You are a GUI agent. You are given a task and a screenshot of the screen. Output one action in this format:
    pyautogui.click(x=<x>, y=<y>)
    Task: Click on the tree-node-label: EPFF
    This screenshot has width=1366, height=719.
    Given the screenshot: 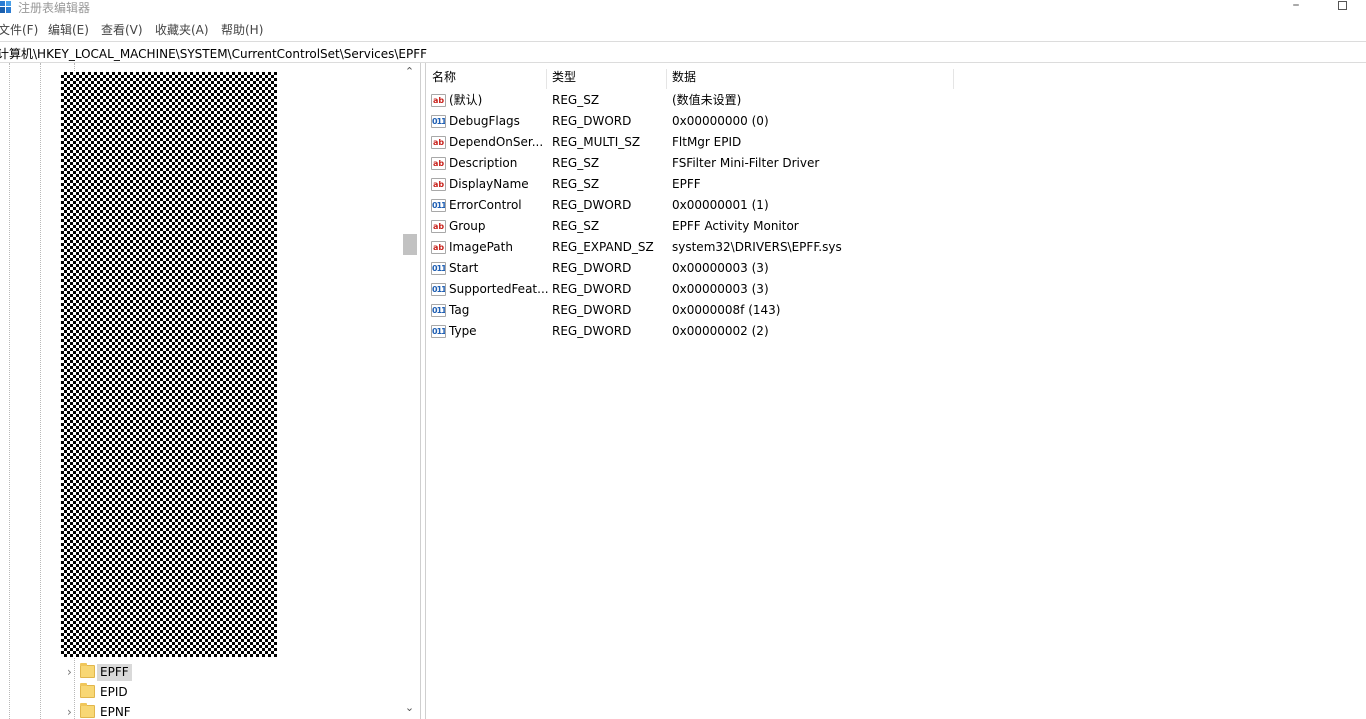 What is the action you would take?
    pyautogui.click(x=114, y=672)
    